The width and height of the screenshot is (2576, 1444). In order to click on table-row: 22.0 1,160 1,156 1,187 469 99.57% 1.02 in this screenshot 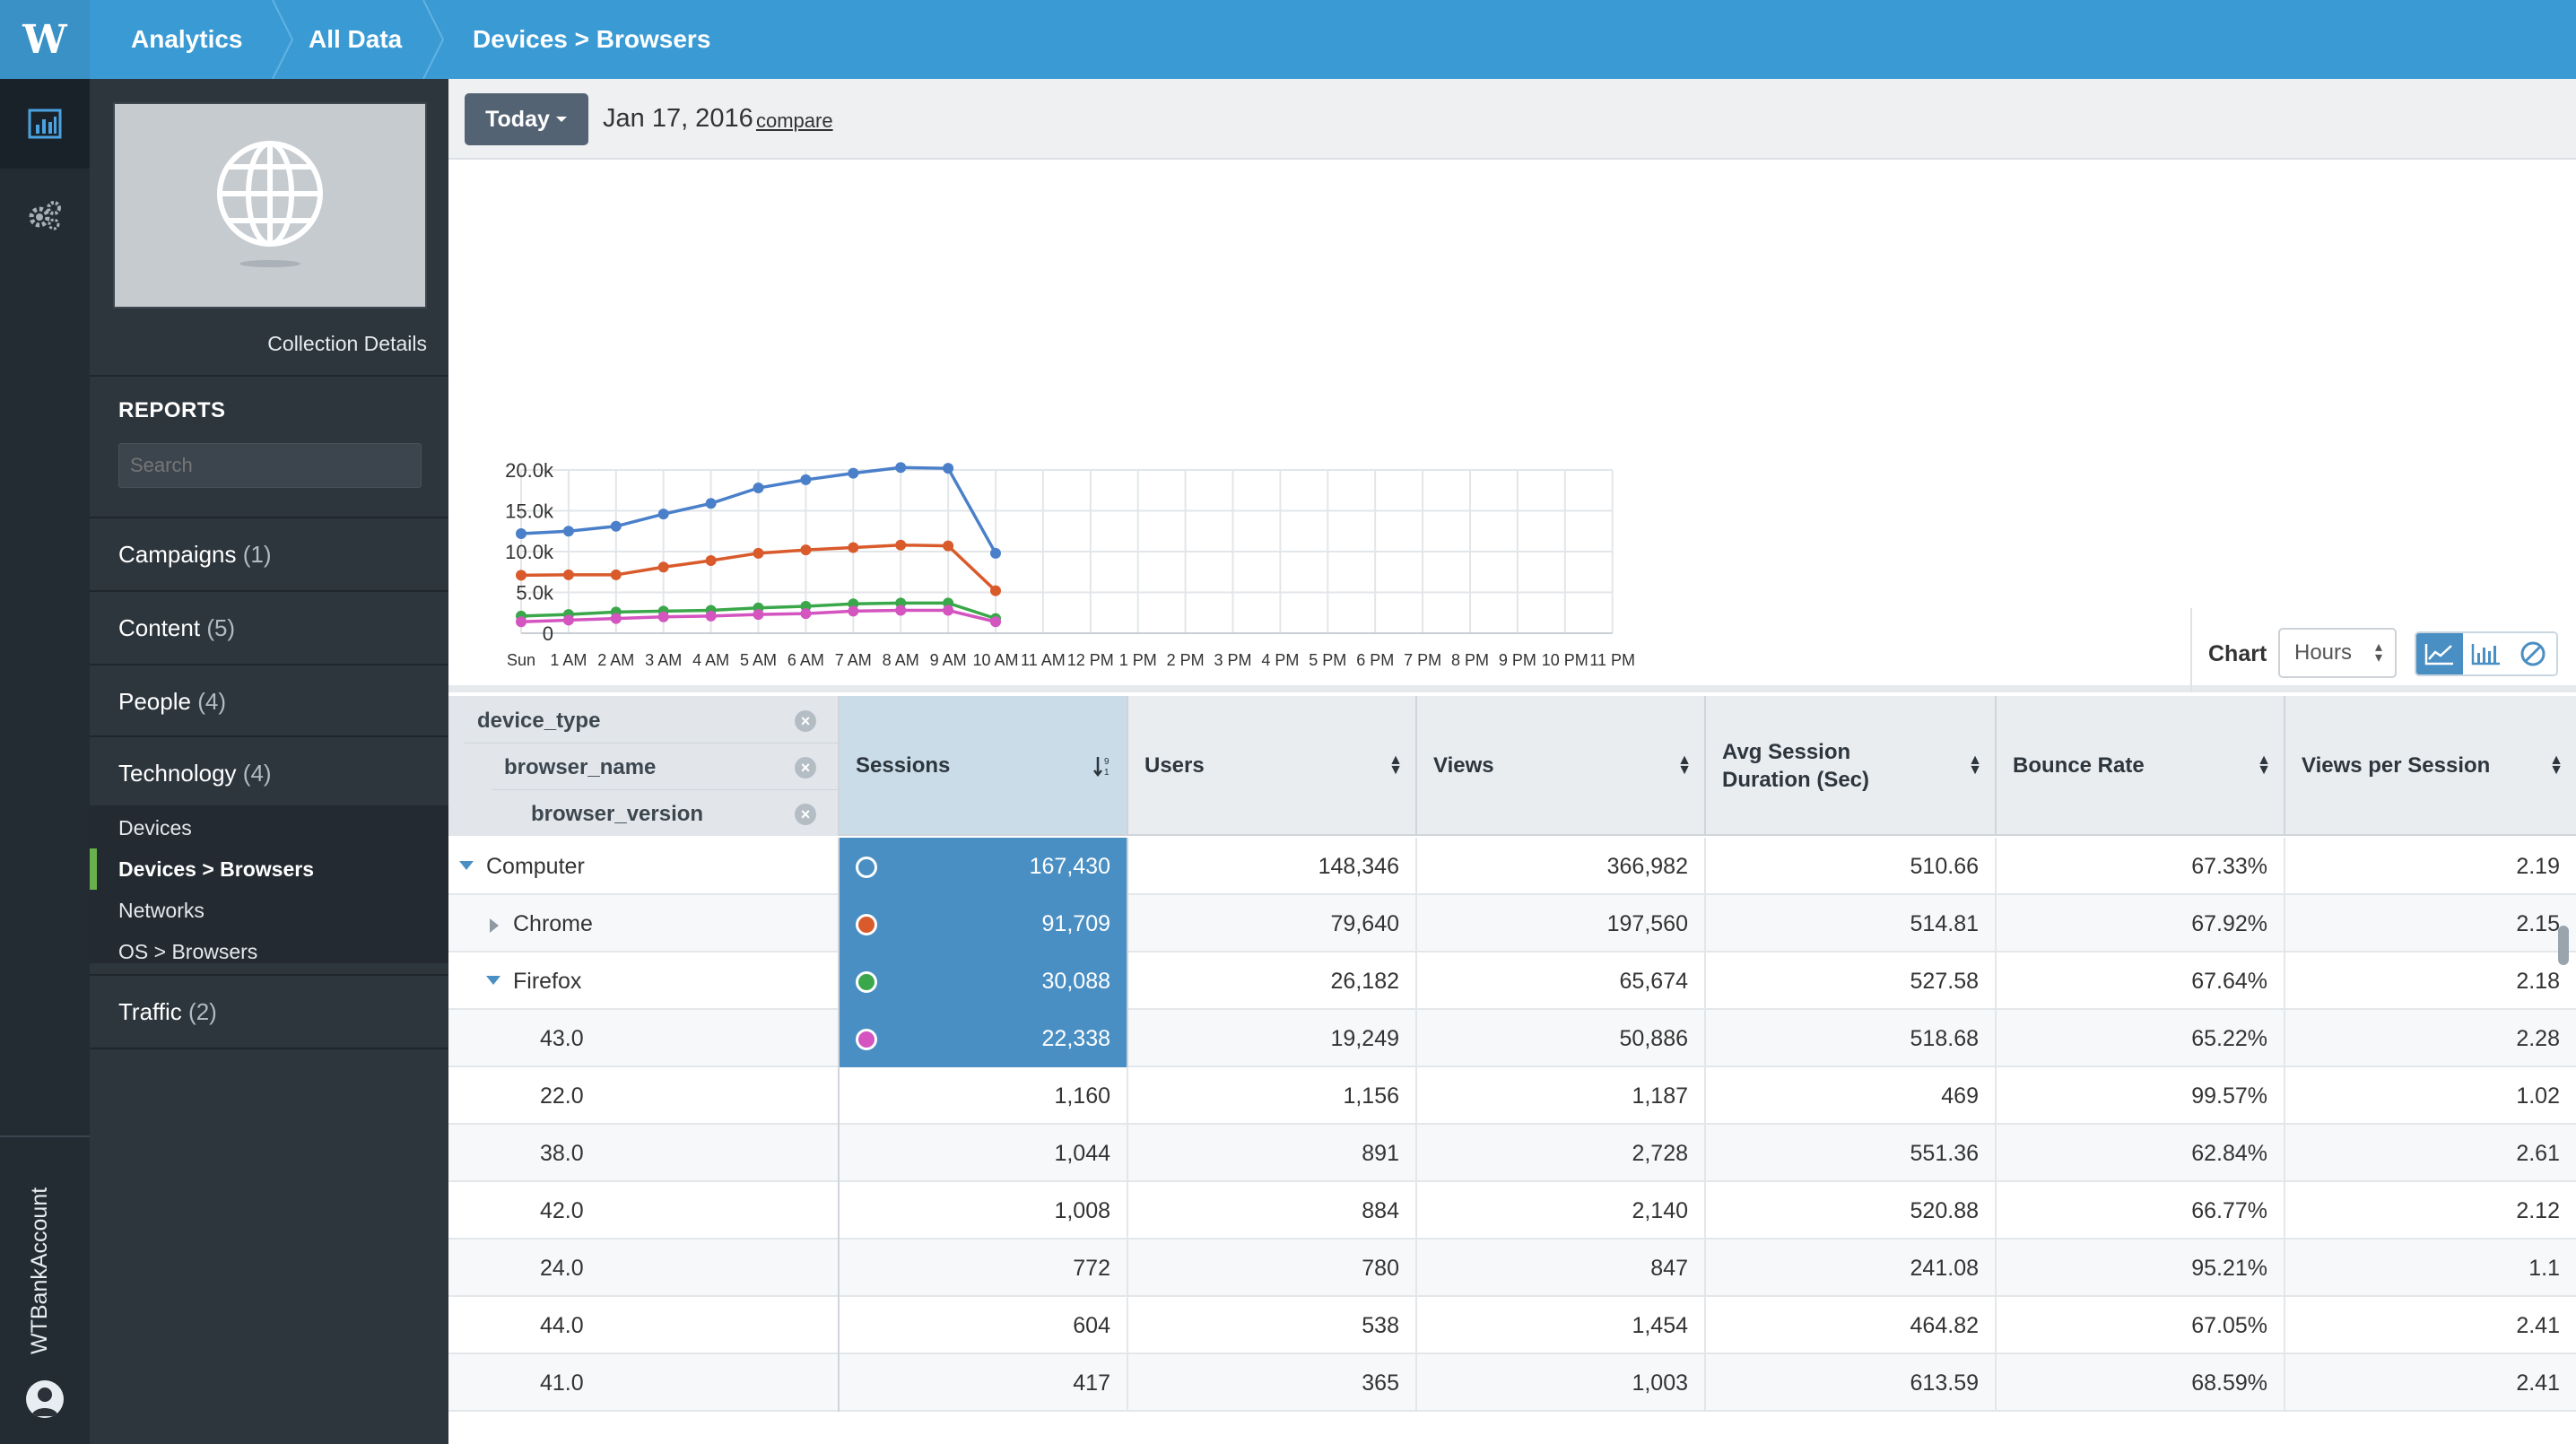, I will do `click(1512, 1096)`.